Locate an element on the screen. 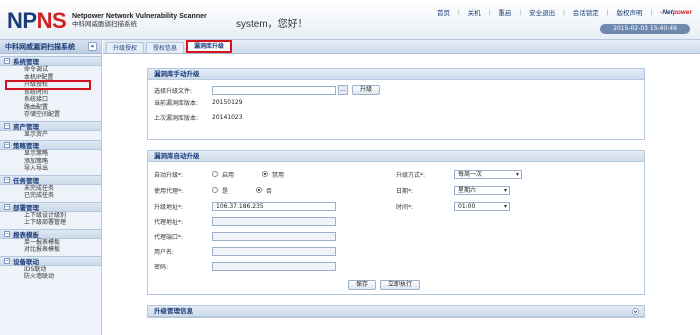 Image resolution: width=700 pixels, height=335 pixels. sidebar-item-show-assets: 显示资产 is located at coordinates (50, 135).